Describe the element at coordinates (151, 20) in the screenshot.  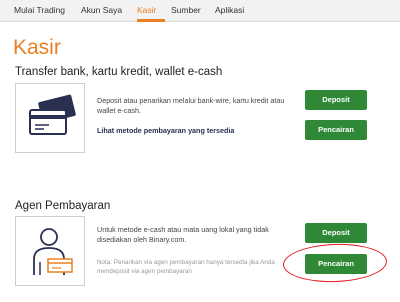
I see `nav-active-indicator` at that location.